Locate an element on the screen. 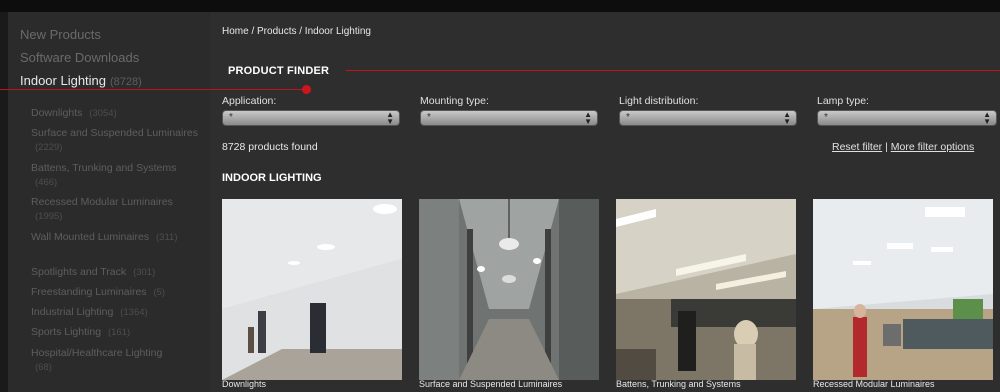  results-count: 8728 products found is located at coordinates (270, 147).